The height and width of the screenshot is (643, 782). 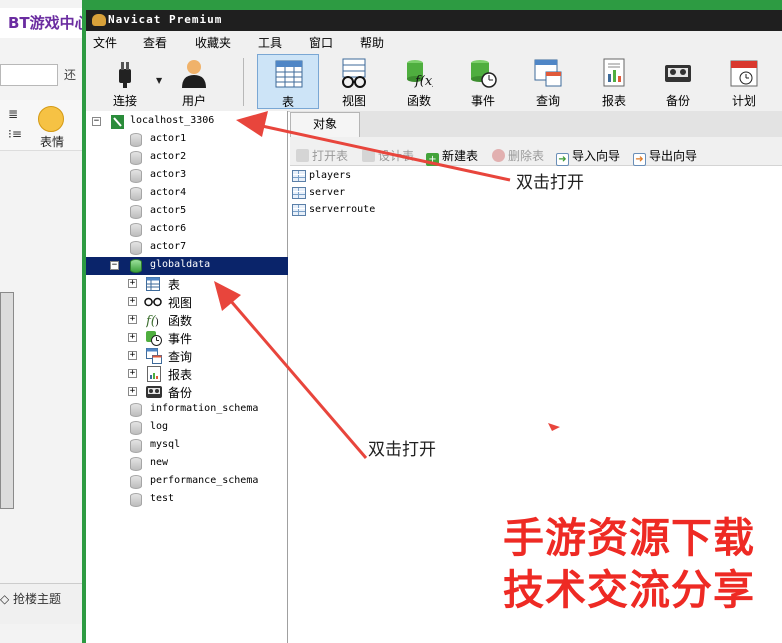 What do you see at coordinates (548, 73) in the screenshot?
I see `query-icon` at bounding box center [548, 73].